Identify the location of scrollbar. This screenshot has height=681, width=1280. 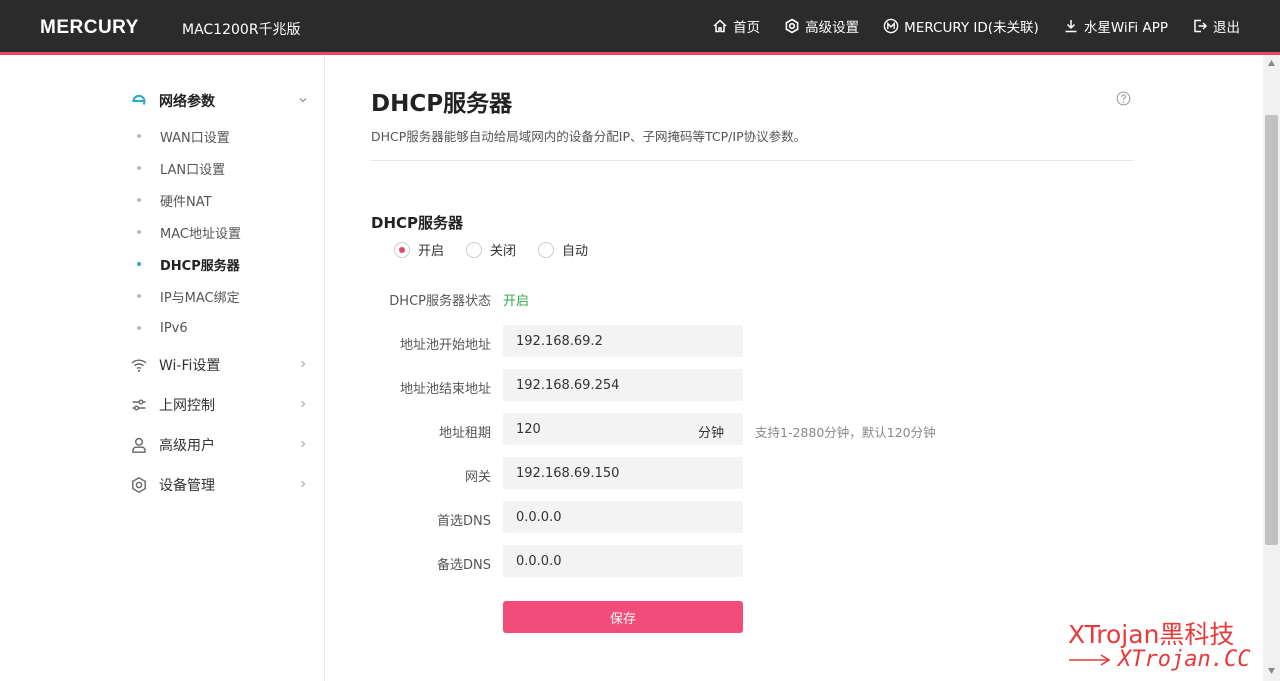
(1271, 368).